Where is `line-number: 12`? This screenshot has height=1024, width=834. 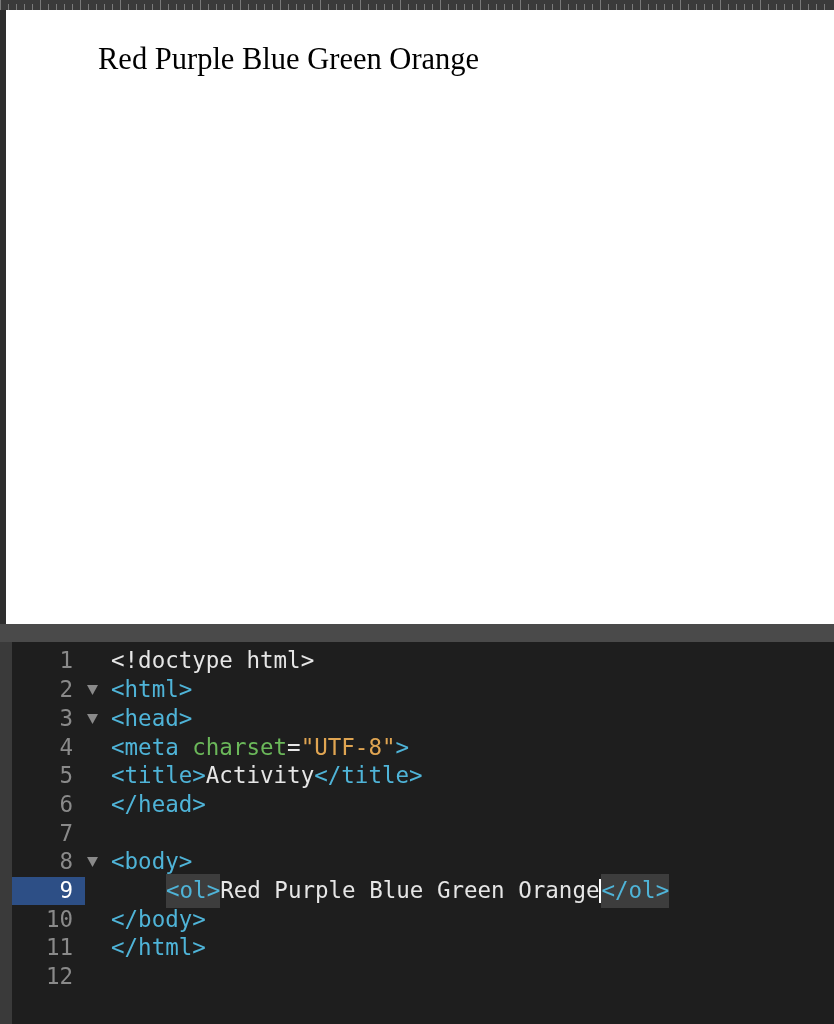
line-number: 12 is located at coordinates (59, 977).